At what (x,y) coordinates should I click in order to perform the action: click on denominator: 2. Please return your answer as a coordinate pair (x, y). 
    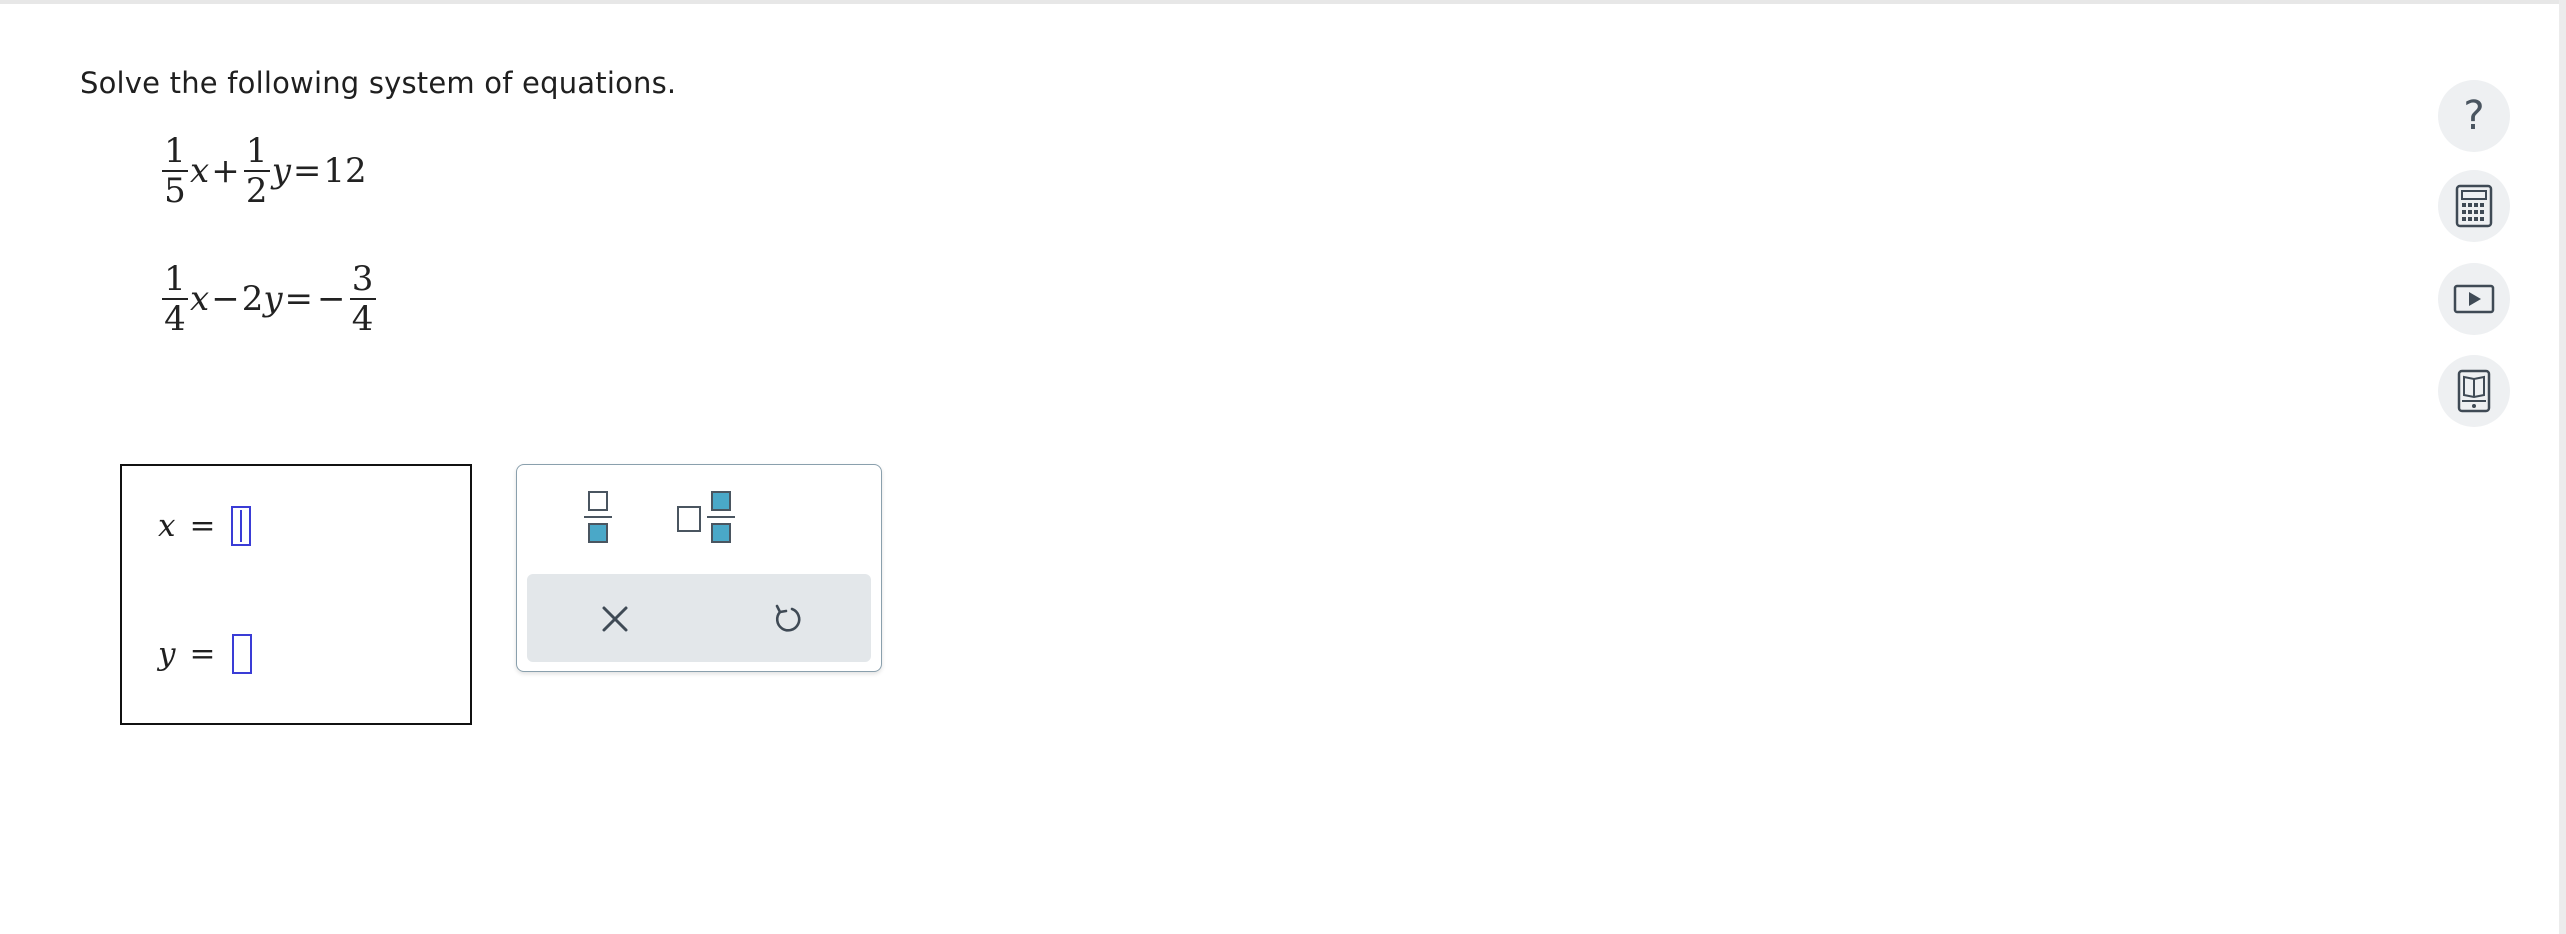
    Looking at the image, I should click on (256, 191).